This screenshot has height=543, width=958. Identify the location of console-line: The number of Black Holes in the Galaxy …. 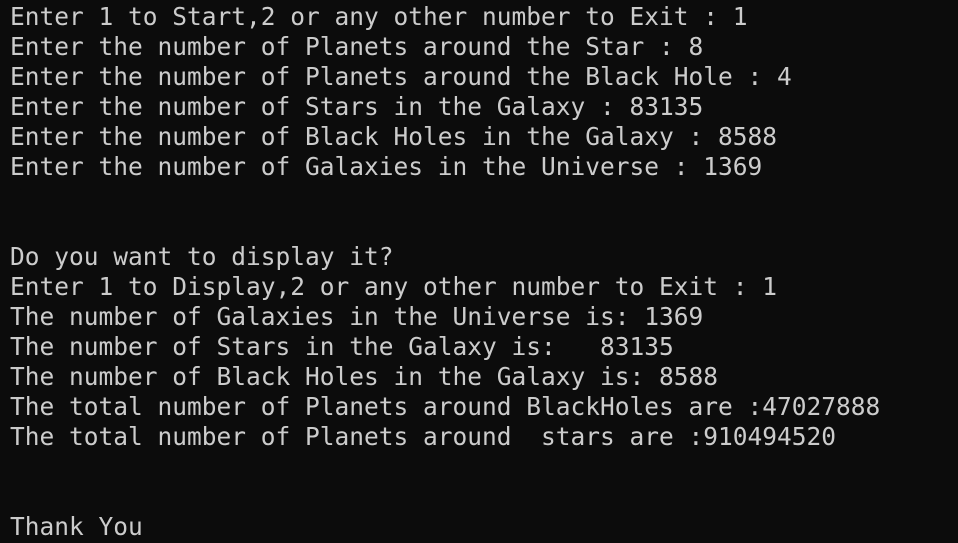
(364, 376).